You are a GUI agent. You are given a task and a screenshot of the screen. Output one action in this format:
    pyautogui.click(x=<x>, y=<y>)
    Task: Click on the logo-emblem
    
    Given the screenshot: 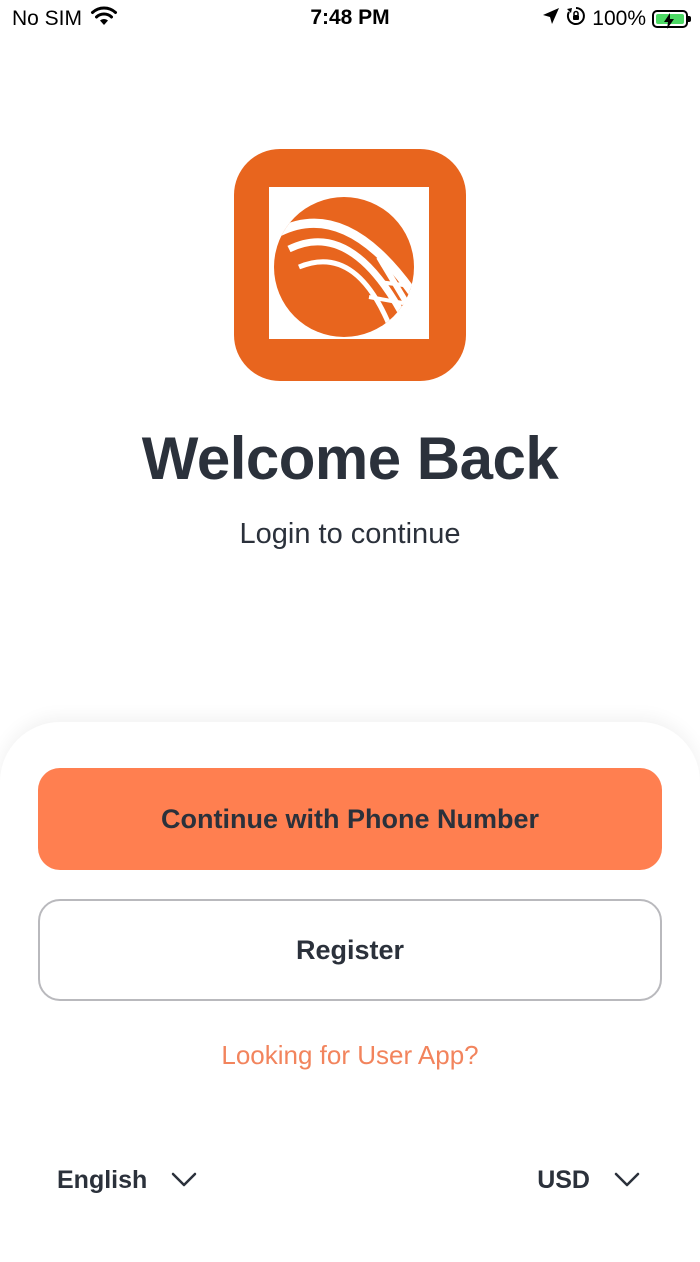 What is the action you would take?
    pyautogui.click(x=349, y=263)
    